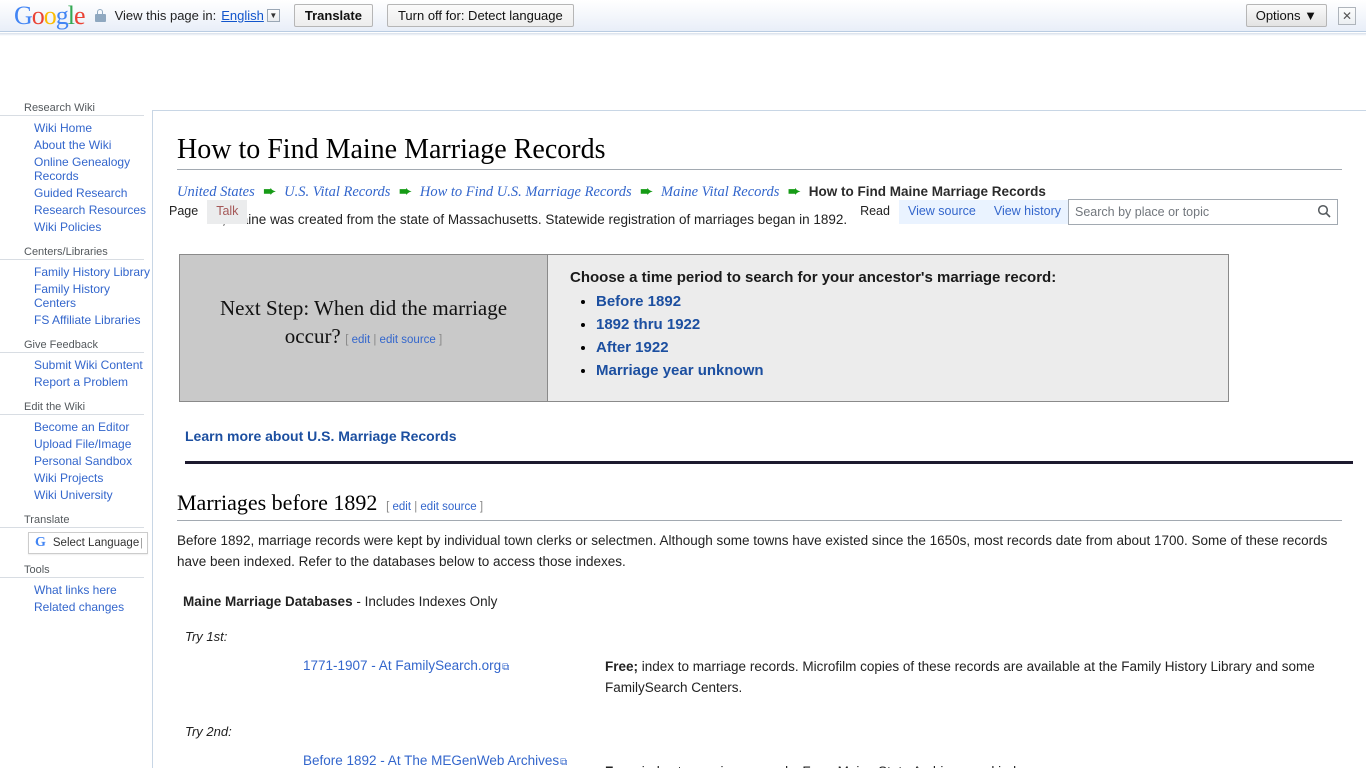  I want to click on tab-view-history: View history, so click(1027, 212).